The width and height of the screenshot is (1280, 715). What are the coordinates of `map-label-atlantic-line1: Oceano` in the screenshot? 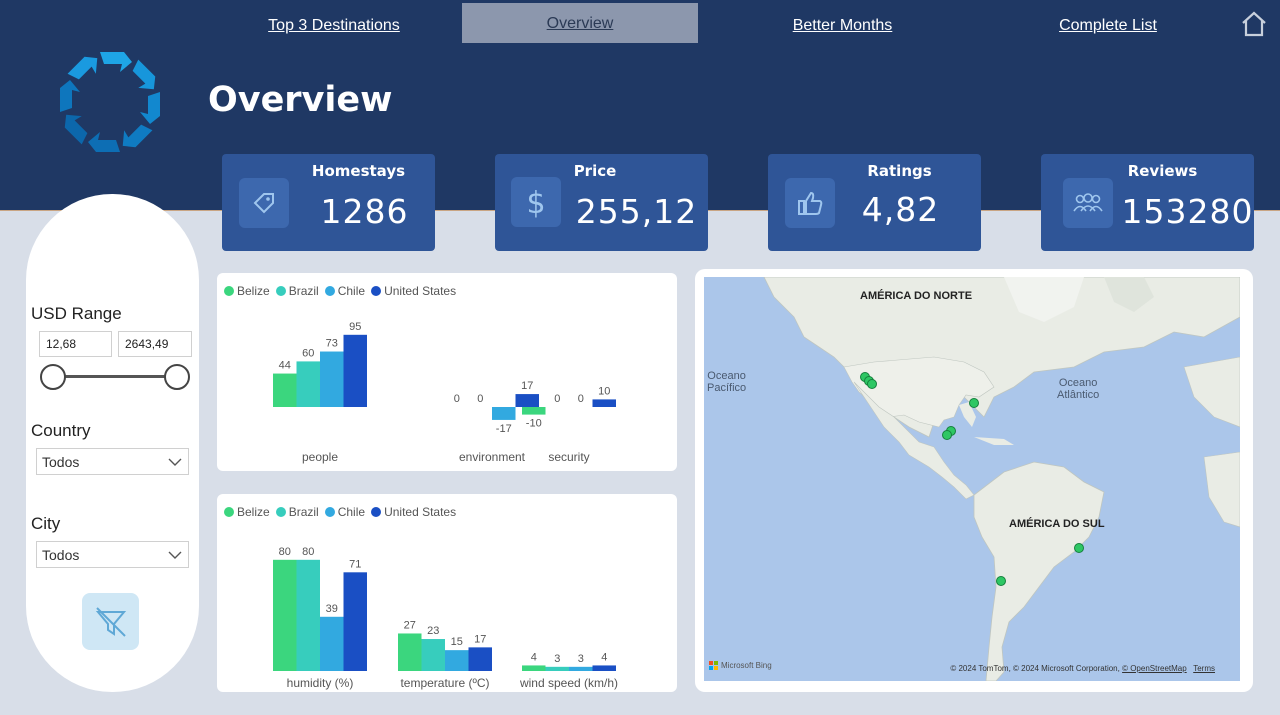 It's located at (1078, 383).